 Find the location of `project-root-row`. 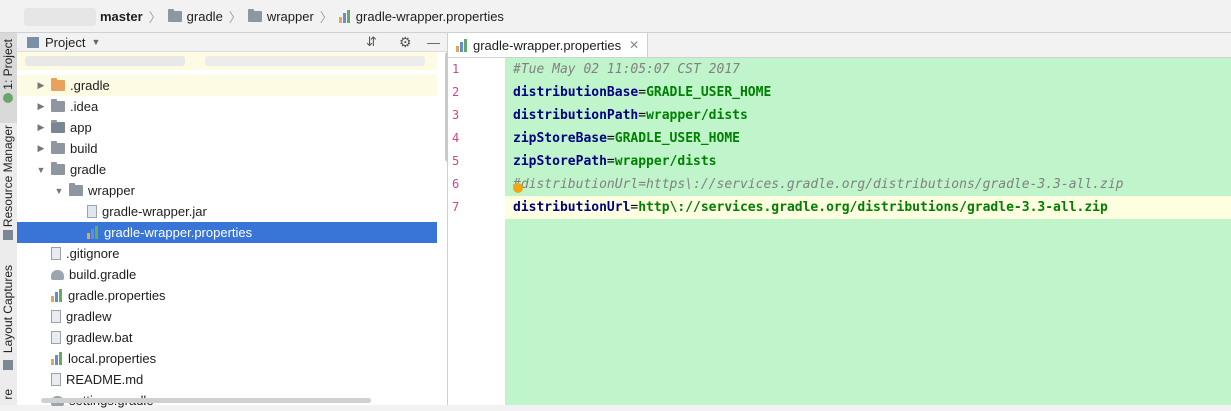

project-root-row is located at coordinates (227, 61).